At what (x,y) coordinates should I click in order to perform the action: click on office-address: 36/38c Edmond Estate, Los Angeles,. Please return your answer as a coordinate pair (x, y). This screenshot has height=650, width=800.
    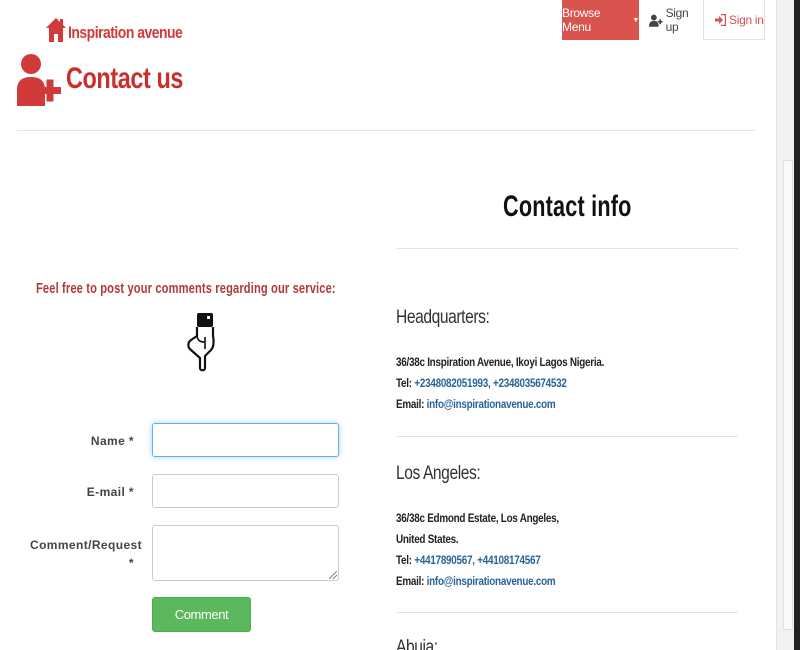
    Looking at the image, I should click on (477, 519).